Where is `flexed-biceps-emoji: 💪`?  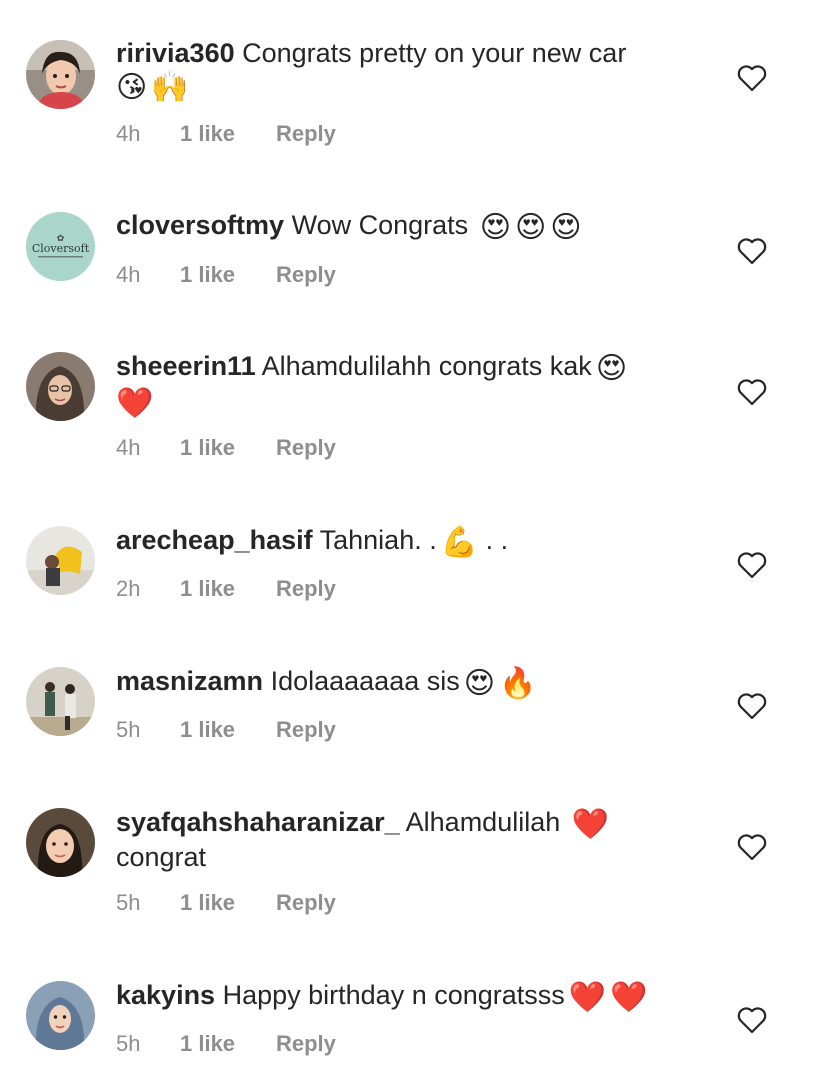 flexed-biceps-emoji: 💪 is located at coordinates (459, 542).